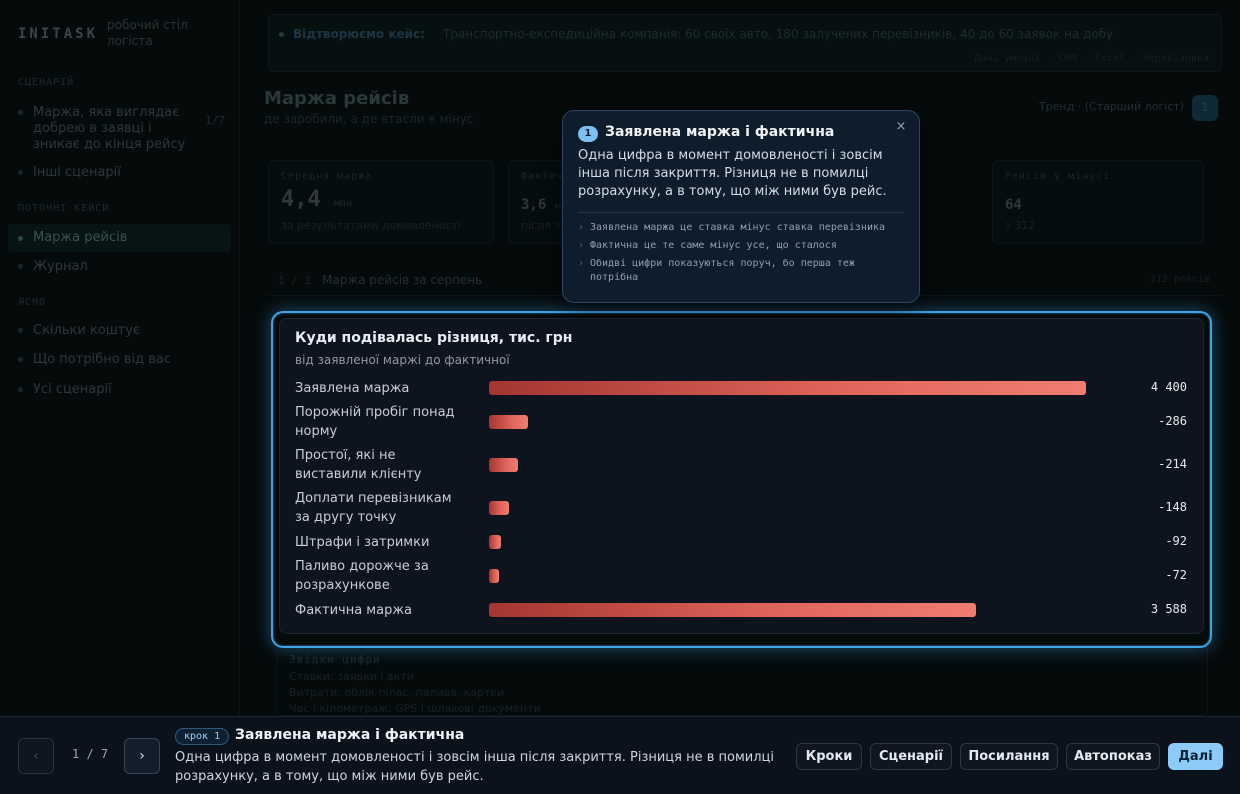 This screenshot has height=794, width=1240. What do you see at coordinates (1176, 541) in the screenshot?
I see `bar-value-label: -92` at bounding box center [1176, 541].